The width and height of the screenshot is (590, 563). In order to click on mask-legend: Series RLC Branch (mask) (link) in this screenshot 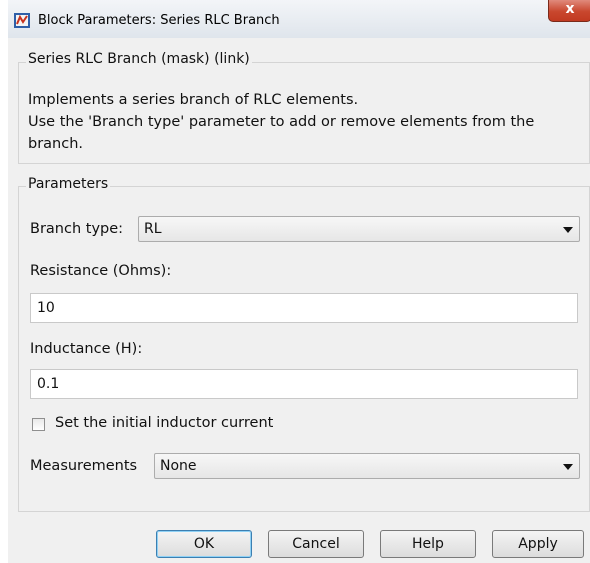, I will do `click(139, 59)`.